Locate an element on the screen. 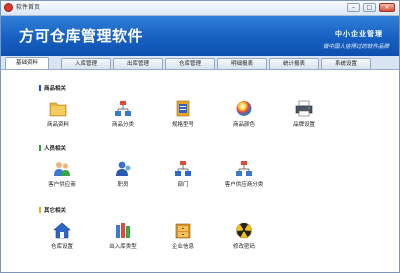 The image size is (400, 273). department-icon is located at coordinates (183, 168).